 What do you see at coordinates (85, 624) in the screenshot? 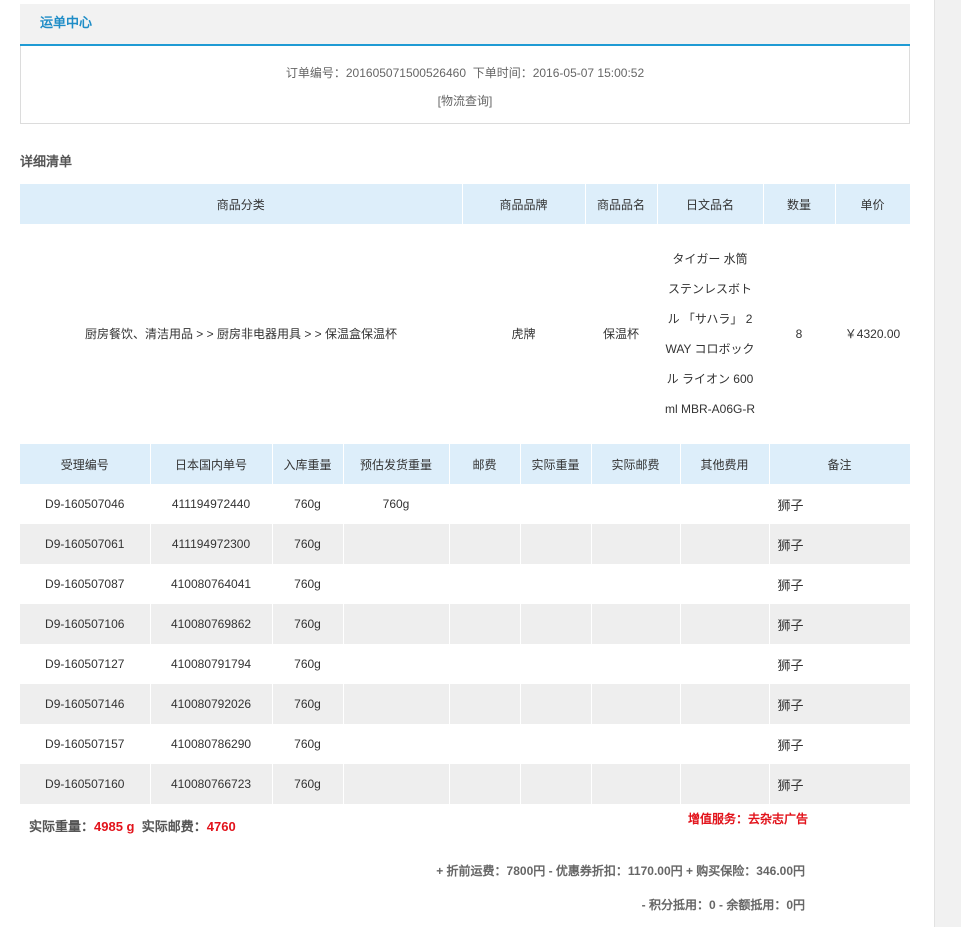
I see `cell-accept-id: D9-160507106` at bounding box center [85, 624].